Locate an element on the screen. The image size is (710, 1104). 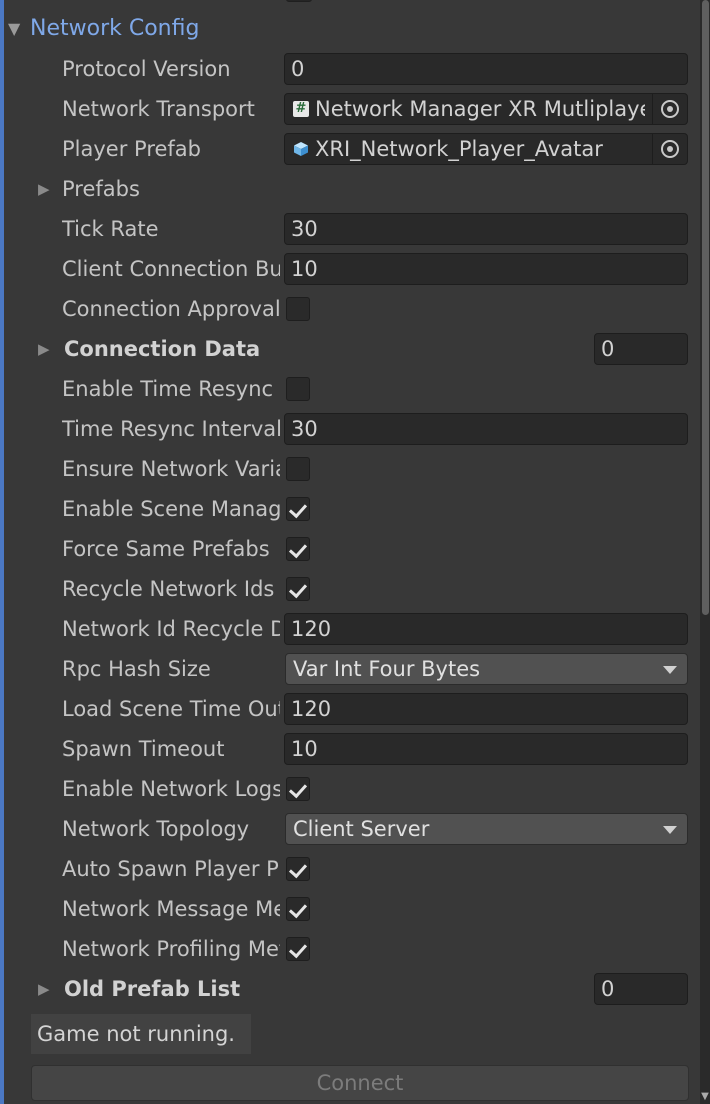
network-id-recycle-delay-row: Network Id Recycle Delay 120 is located at coordinates (350, 629).